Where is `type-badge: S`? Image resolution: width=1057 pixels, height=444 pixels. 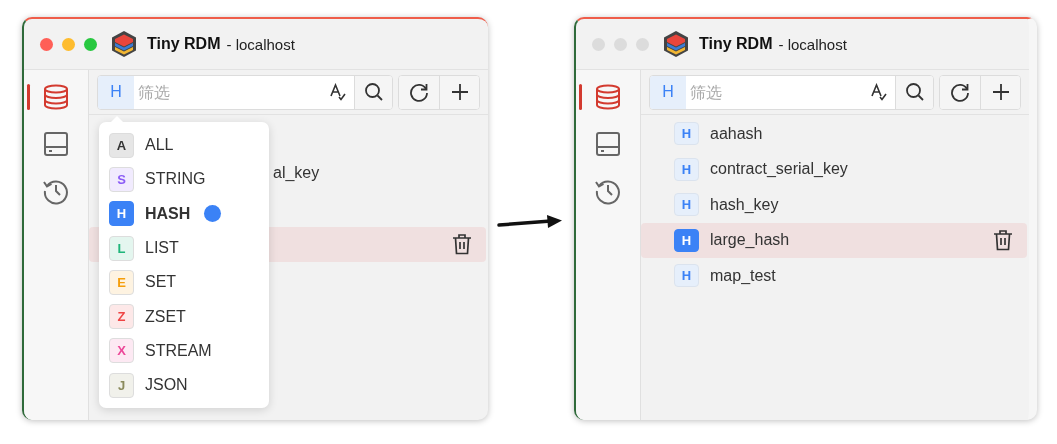 type-badge: S is located at coordinates (121, 179).